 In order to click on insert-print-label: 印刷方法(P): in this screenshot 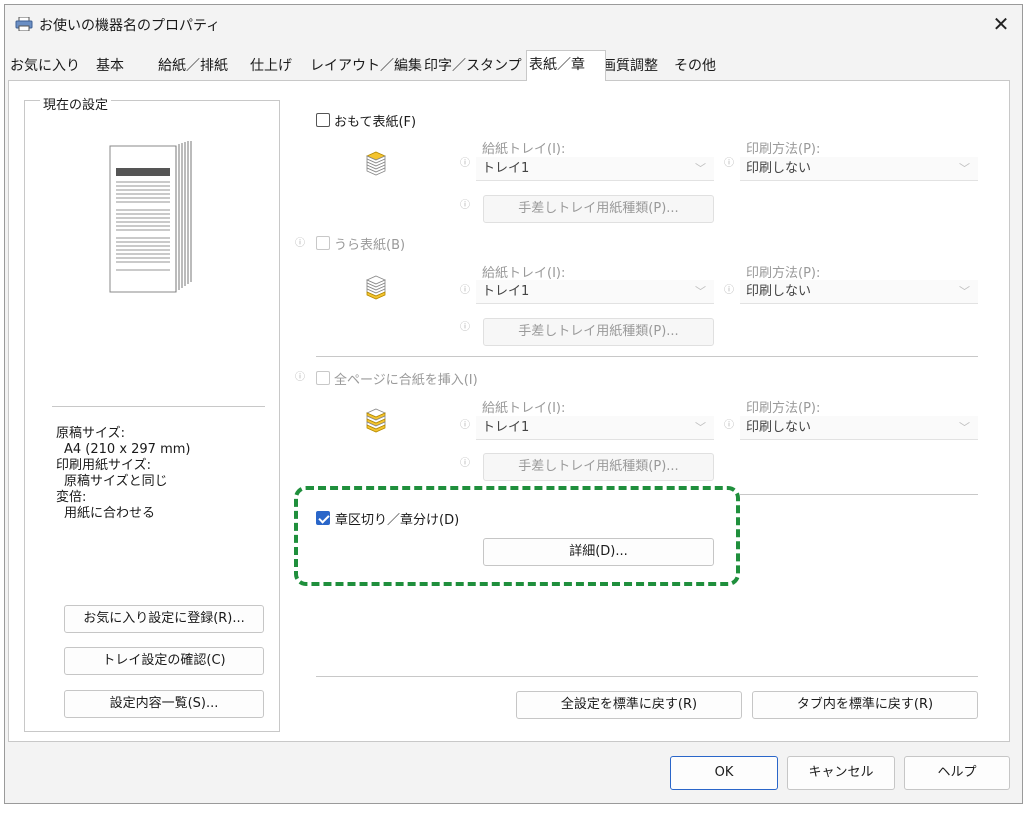, I will do `click(783, 408)`.